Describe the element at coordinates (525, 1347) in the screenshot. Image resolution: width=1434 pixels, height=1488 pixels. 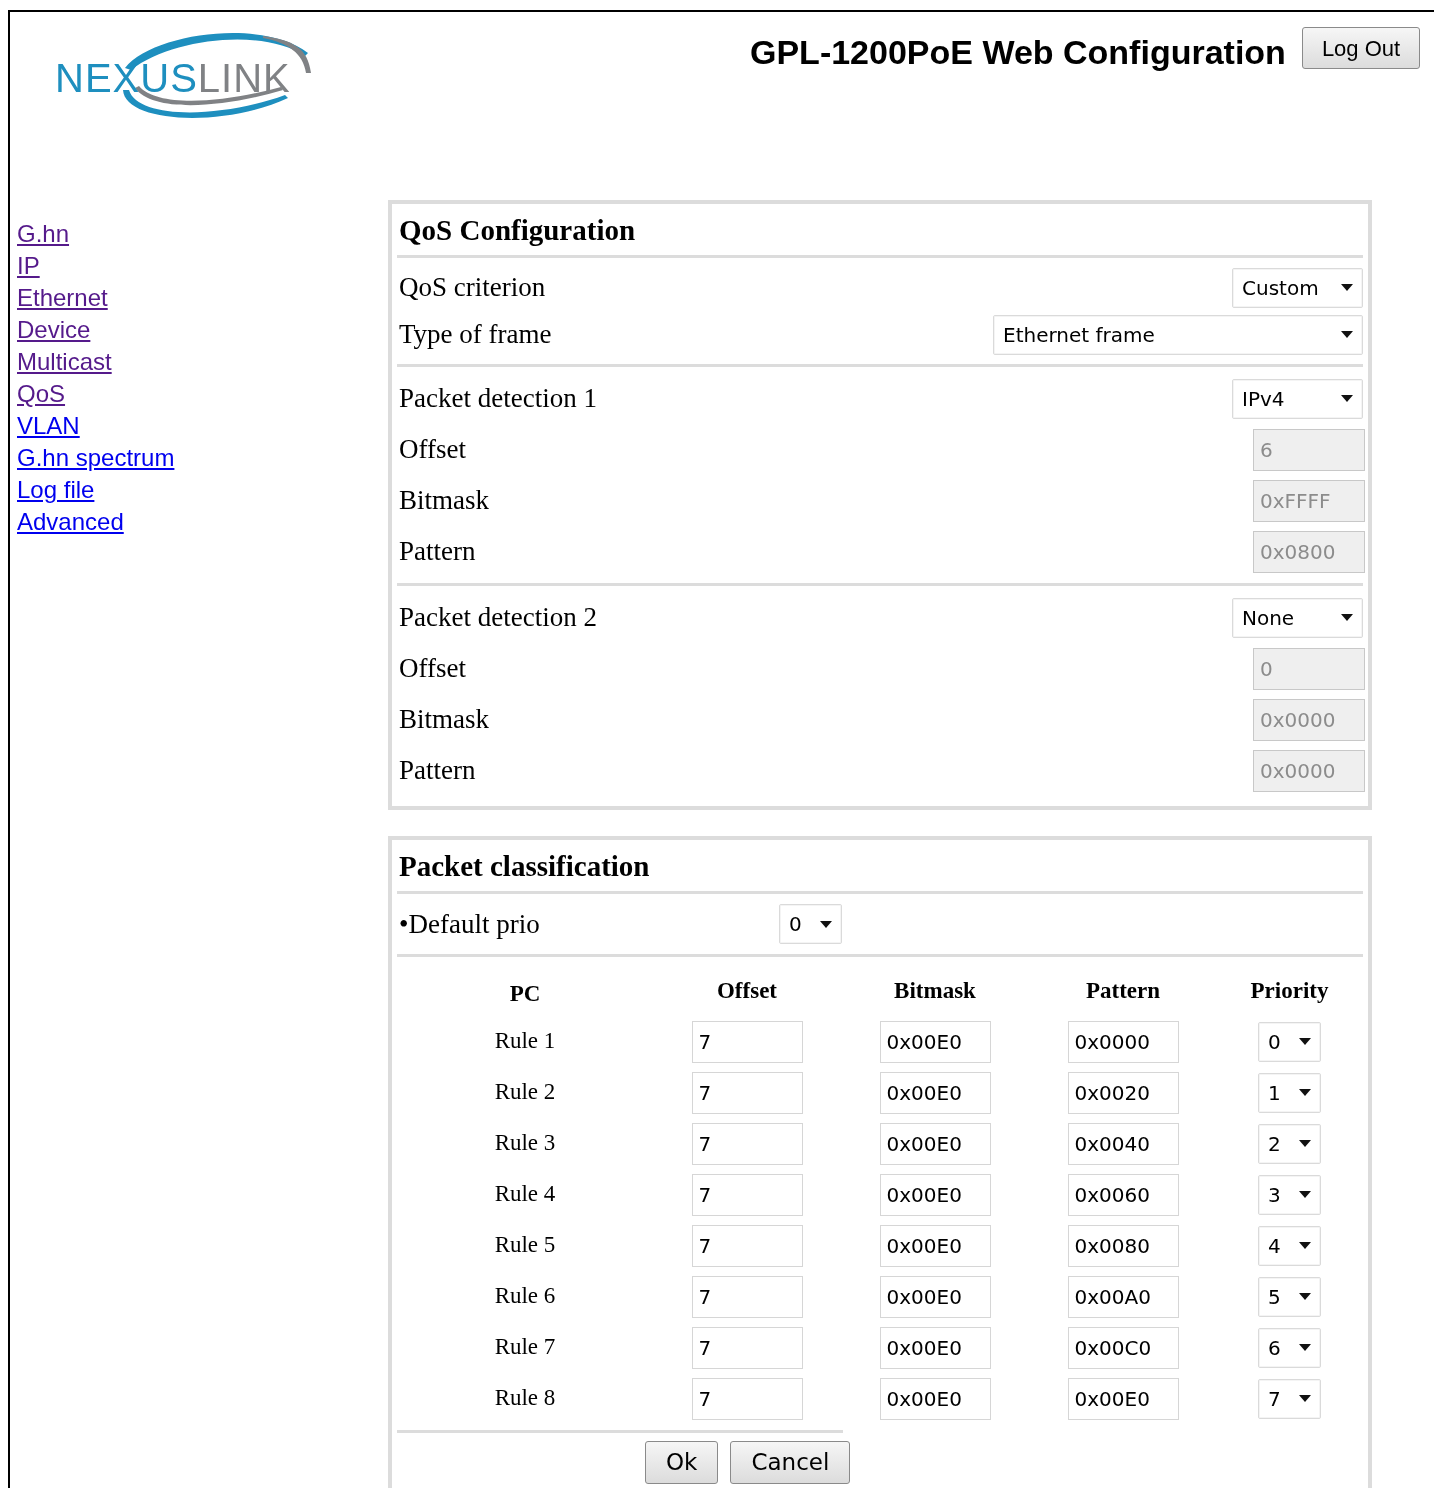
I see `rule-label: Rule 7` at that location.